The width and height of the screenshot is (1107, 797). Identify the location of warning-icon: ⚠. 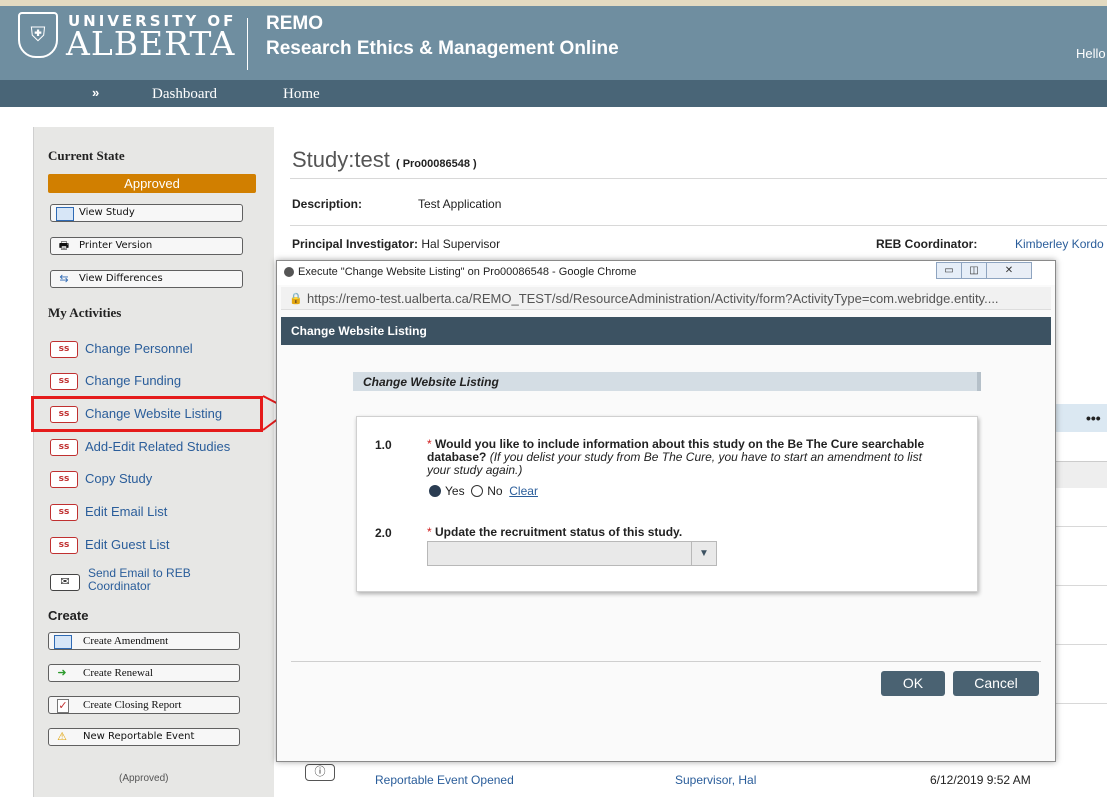
(62, 736).